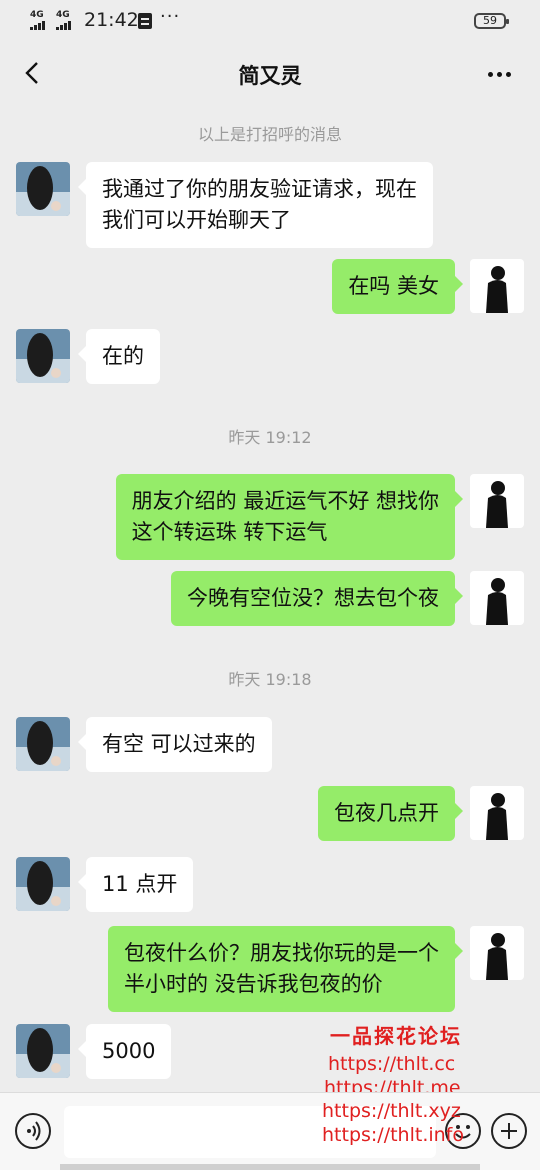 The image size is (540, 1170). Describe the element at coordinates (281, 953) in the screenshot. I see `message-text: 包夜什么价？朋友找你玩的是一个` at that location.